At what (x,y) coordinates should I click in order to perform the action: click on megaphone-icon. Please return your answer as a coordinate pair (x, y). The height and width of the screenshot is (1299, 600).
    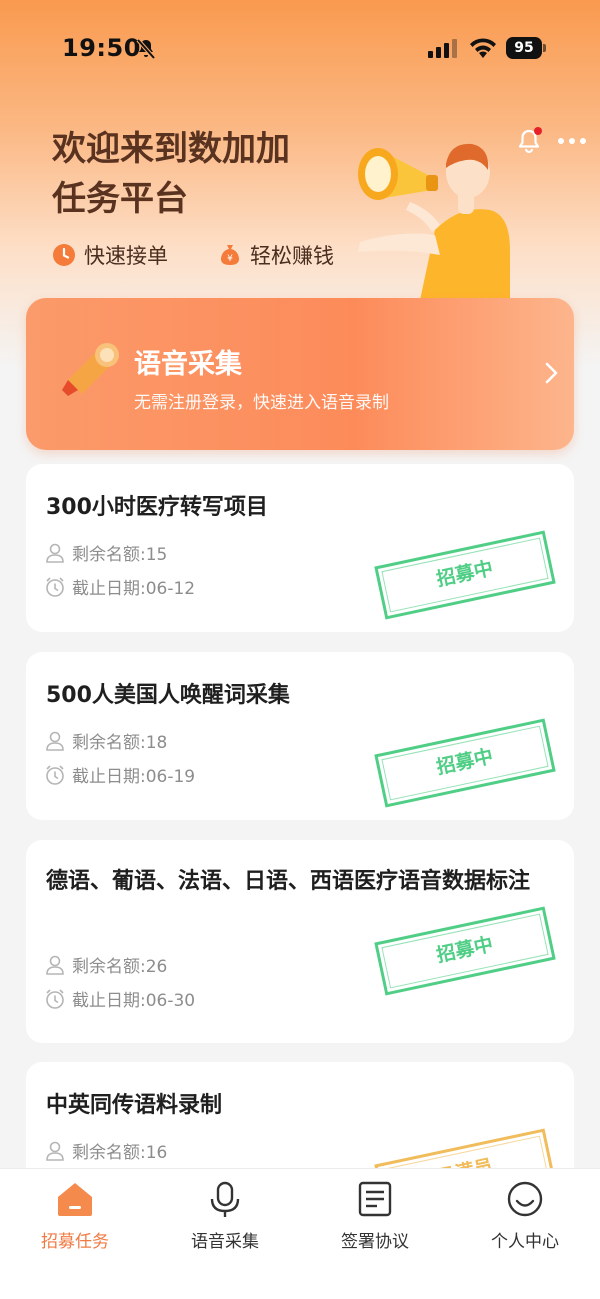
    Looking at the image, I should click on (90, 369).